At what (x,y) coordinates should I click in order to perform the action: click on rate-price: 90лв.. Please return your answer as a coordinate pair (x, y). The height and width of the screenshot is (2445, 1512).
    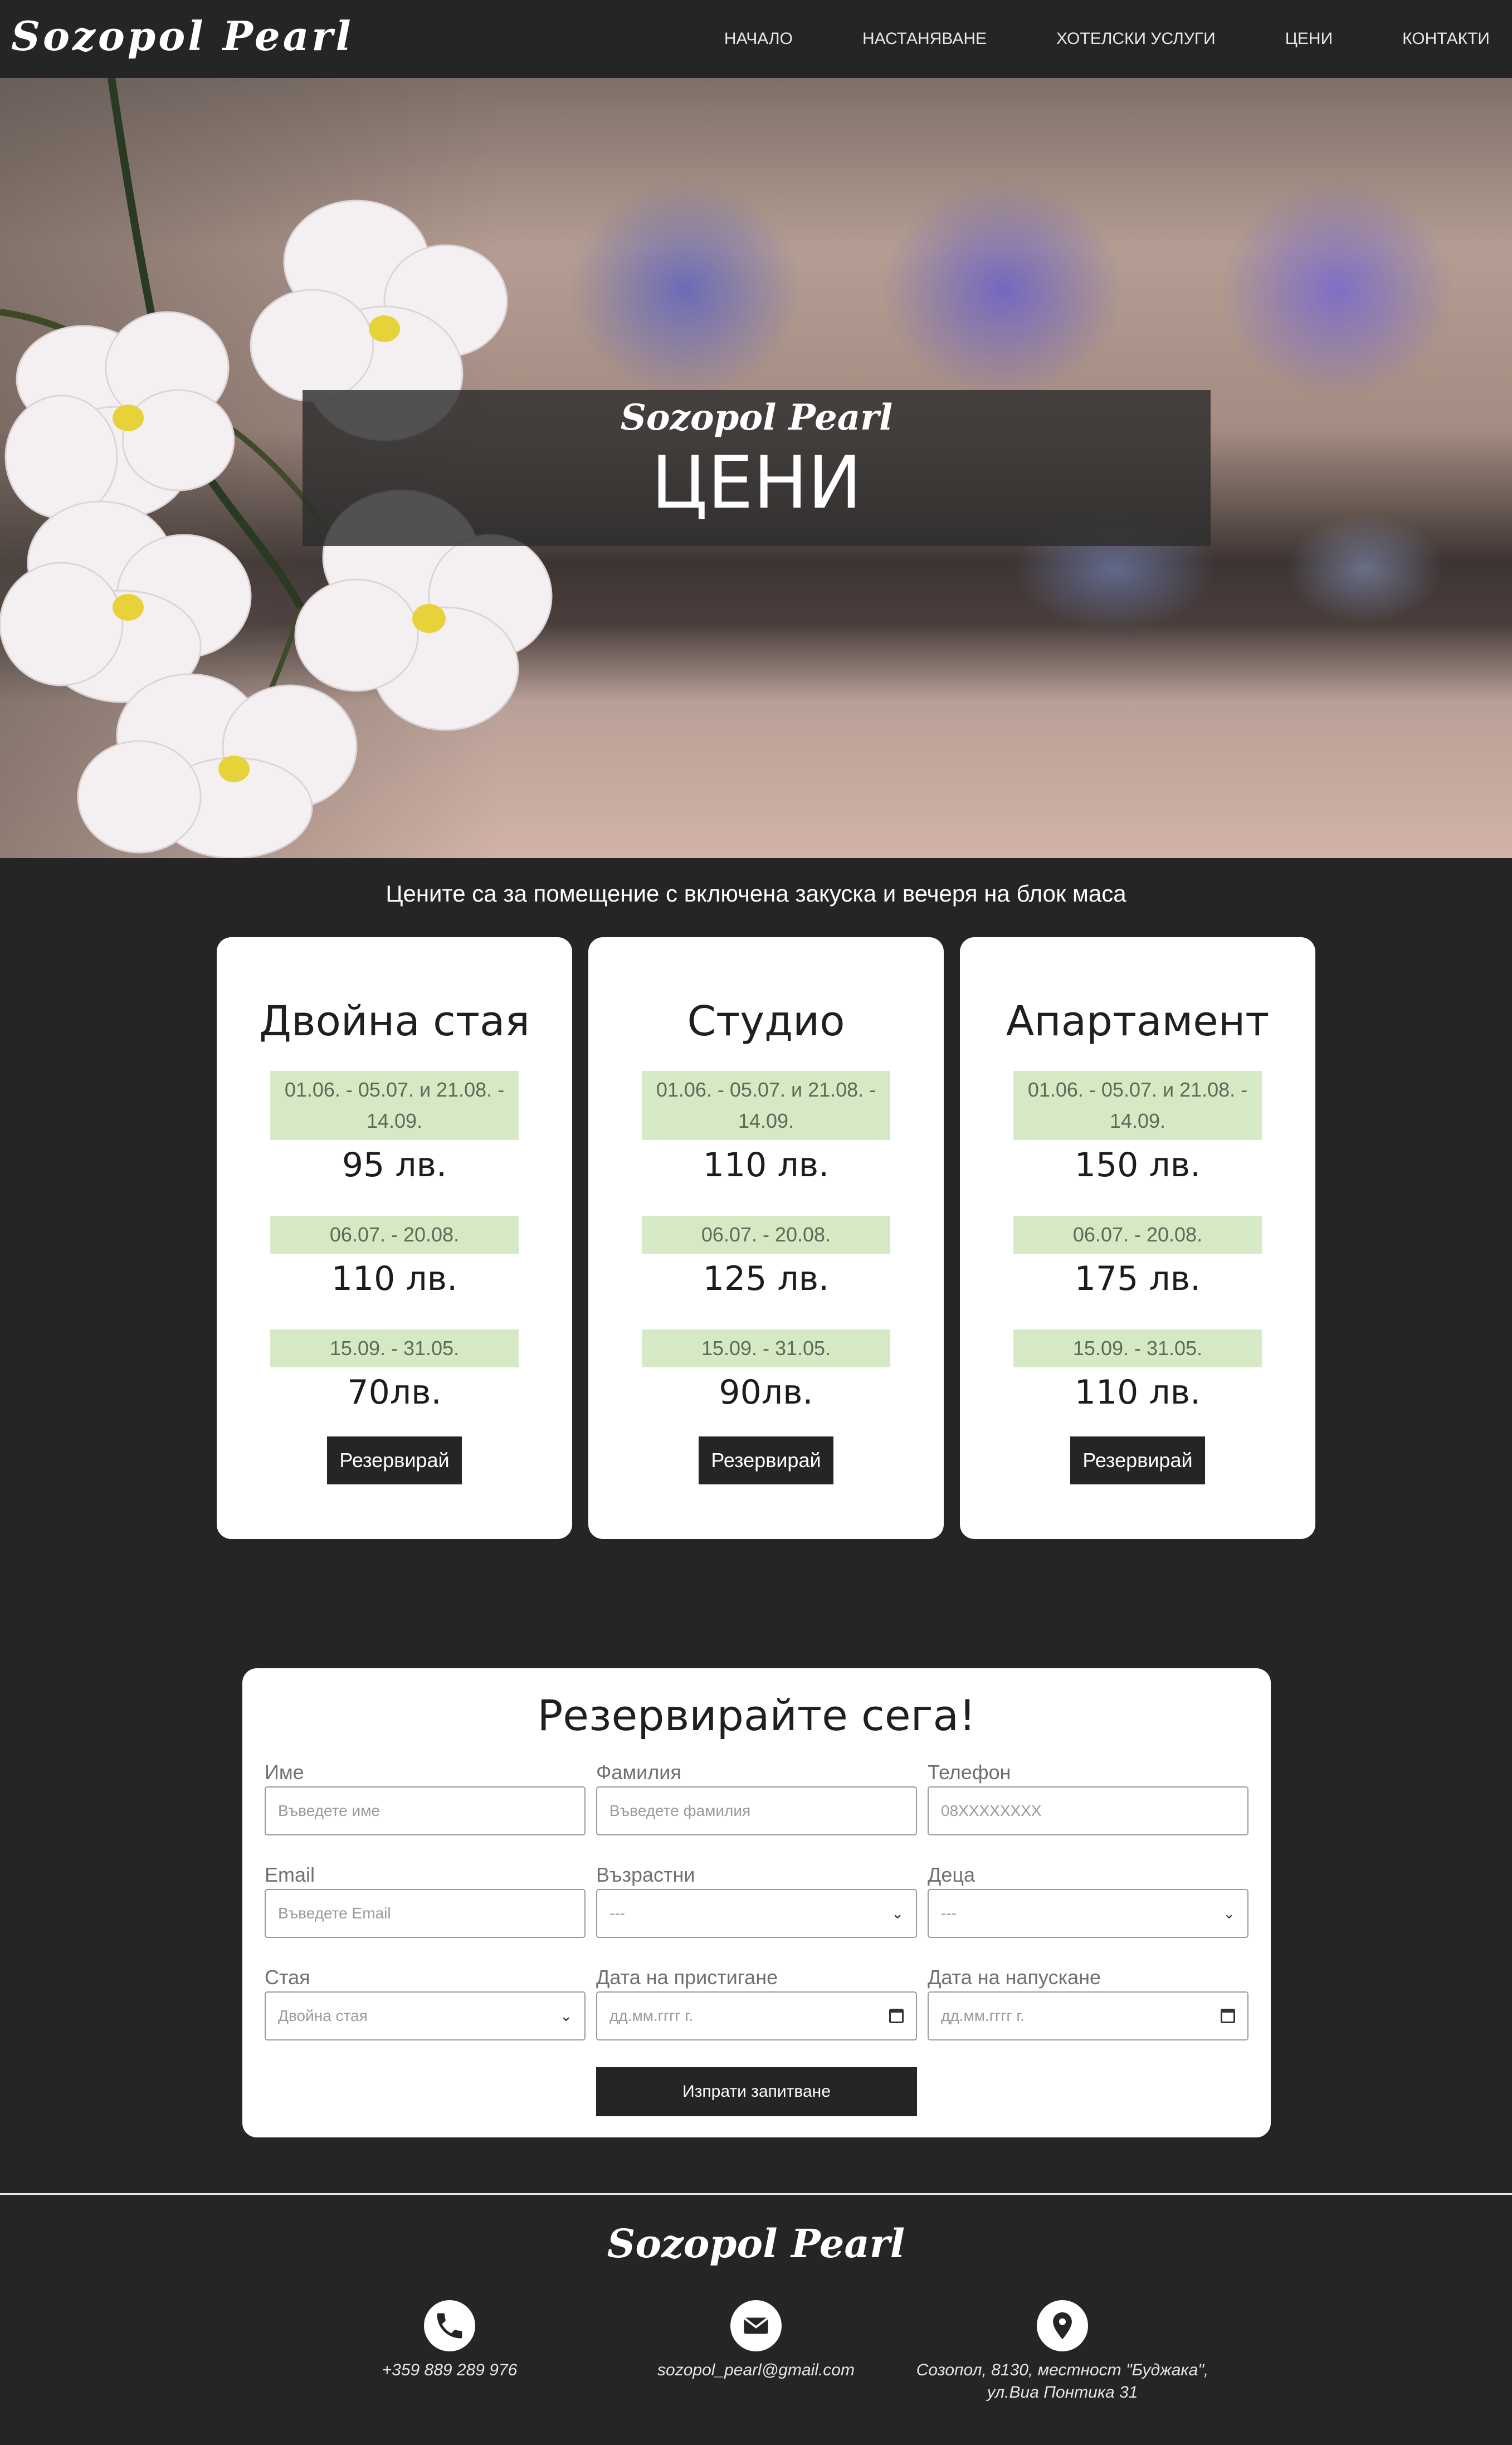
    Looking at the image, I should click on (766, 1392).